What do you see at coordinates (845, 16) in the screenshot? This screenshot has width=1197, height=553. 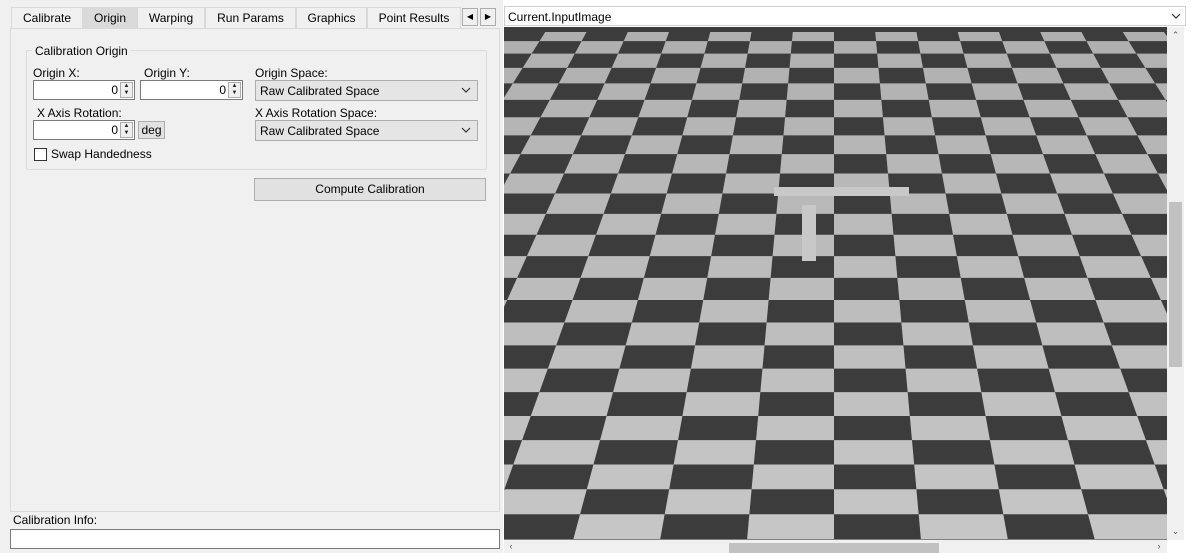 I see `image-selector: Current.InputImage` at bounding box center [845, 16].